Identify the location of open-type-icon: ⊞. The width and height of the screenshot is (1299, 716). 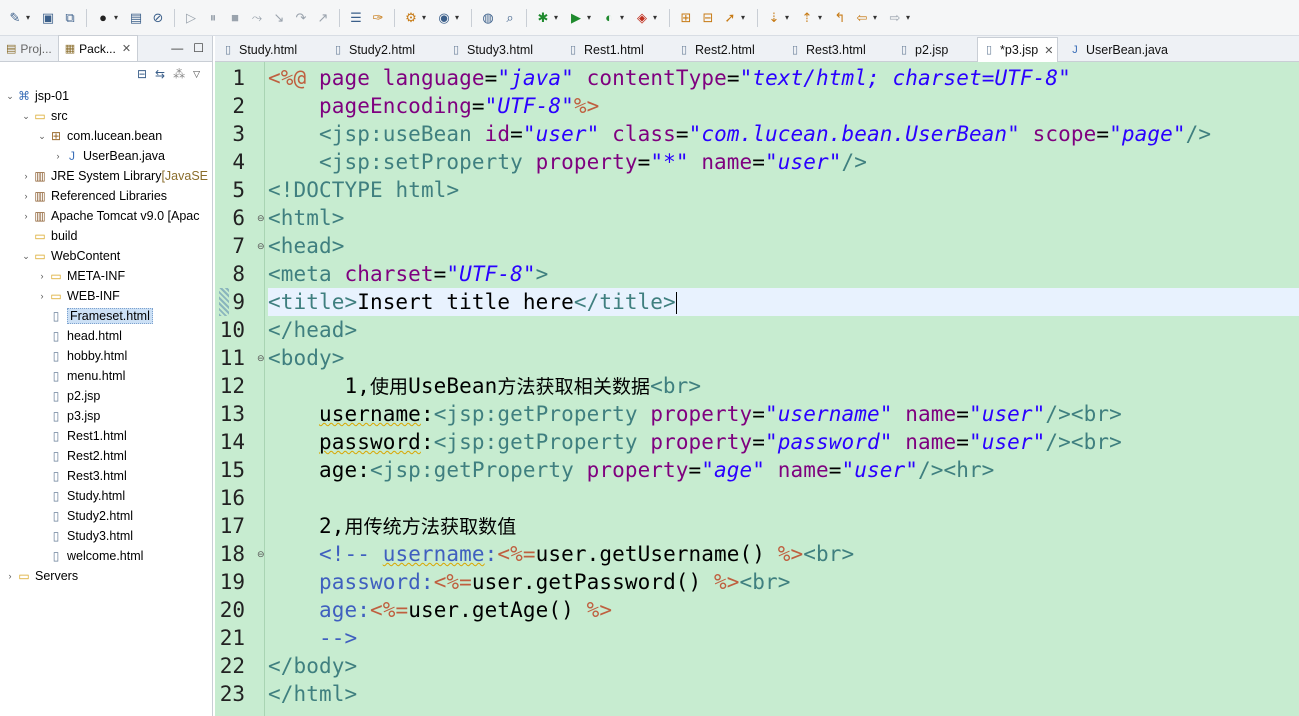
(686, 18).